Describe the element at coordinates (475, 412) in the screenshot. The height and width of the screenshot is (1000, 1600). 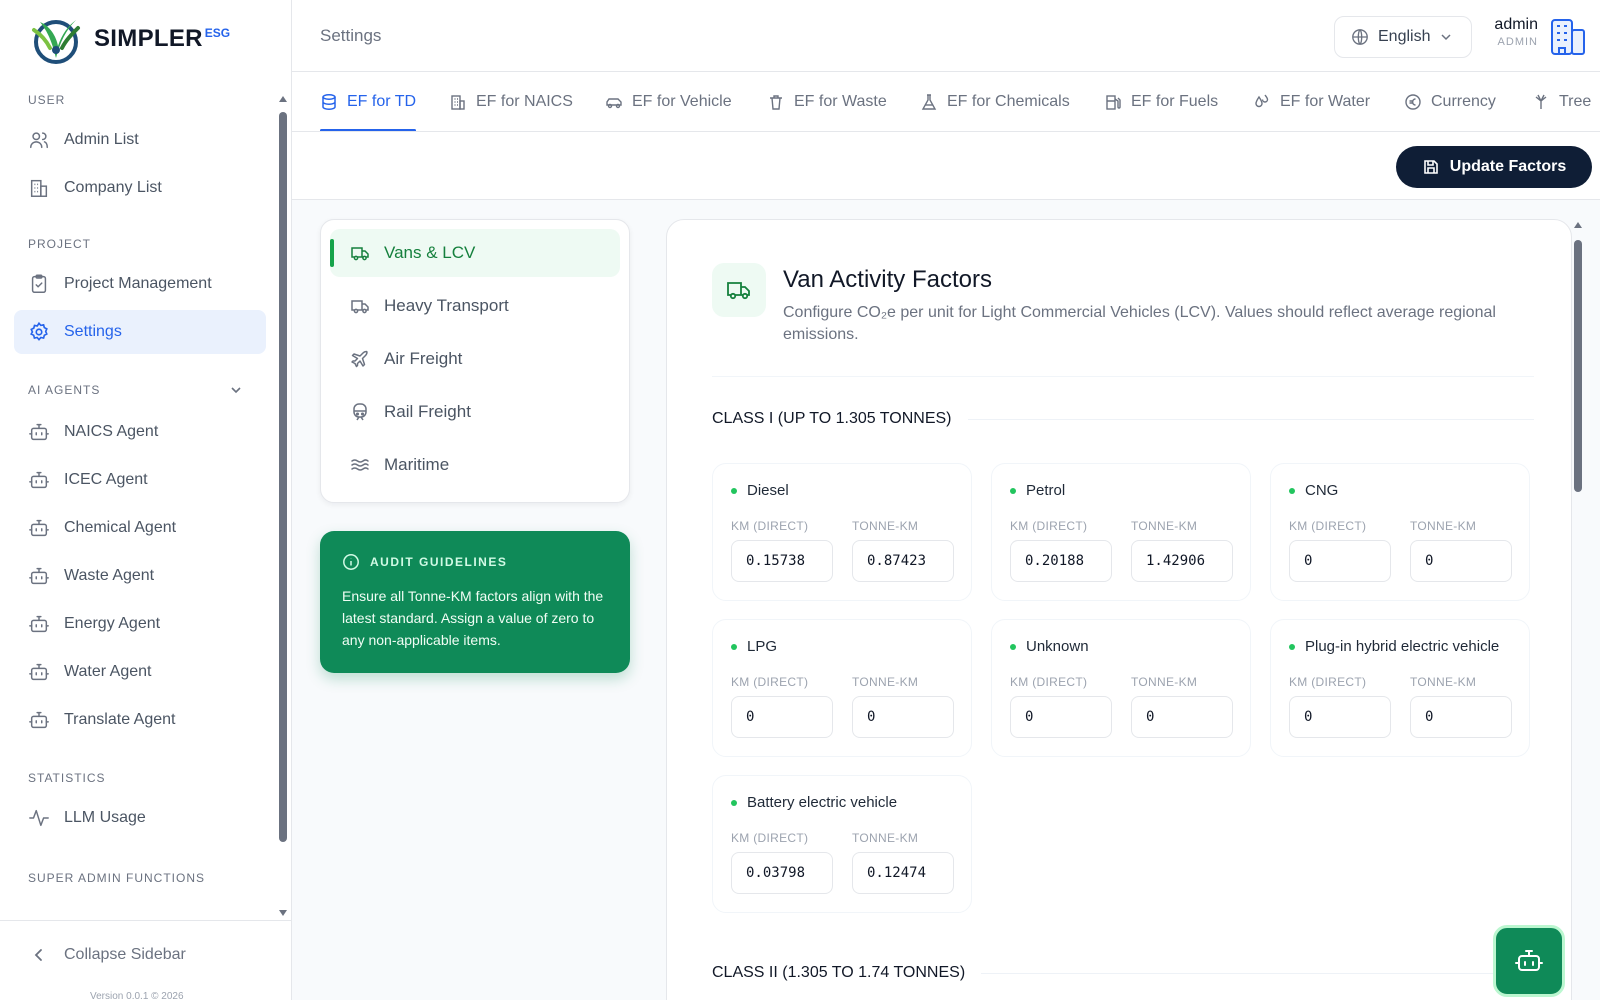
I see `category-rail-freight: Rail Freight` at that location.